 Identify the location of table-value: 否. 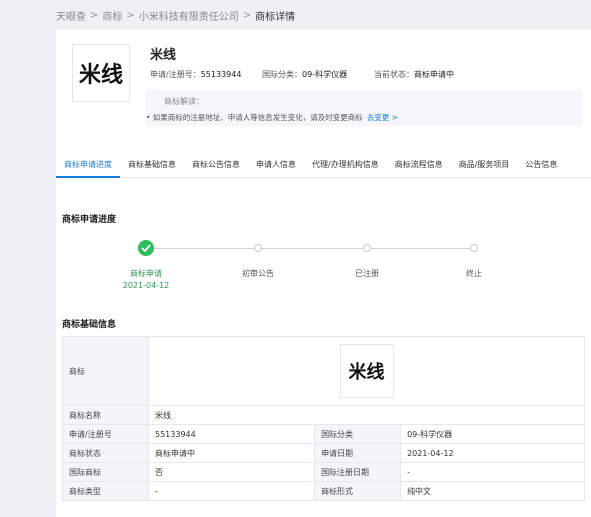
(231, 472).